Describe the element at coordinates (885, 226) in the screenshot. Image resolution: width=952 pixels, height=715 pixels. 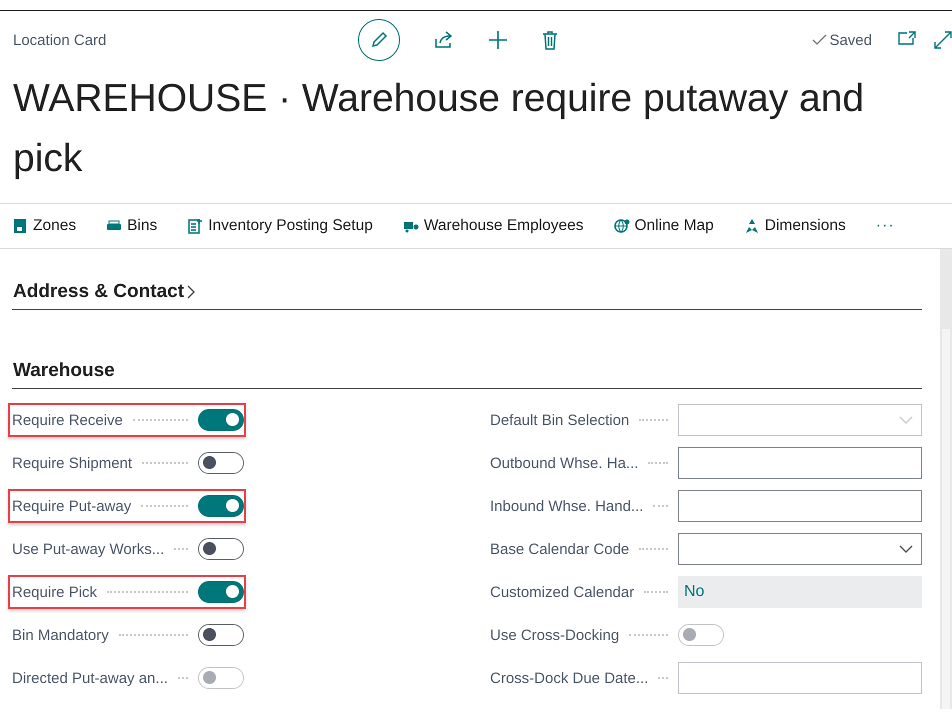
I see `more-button: ···` at that location.